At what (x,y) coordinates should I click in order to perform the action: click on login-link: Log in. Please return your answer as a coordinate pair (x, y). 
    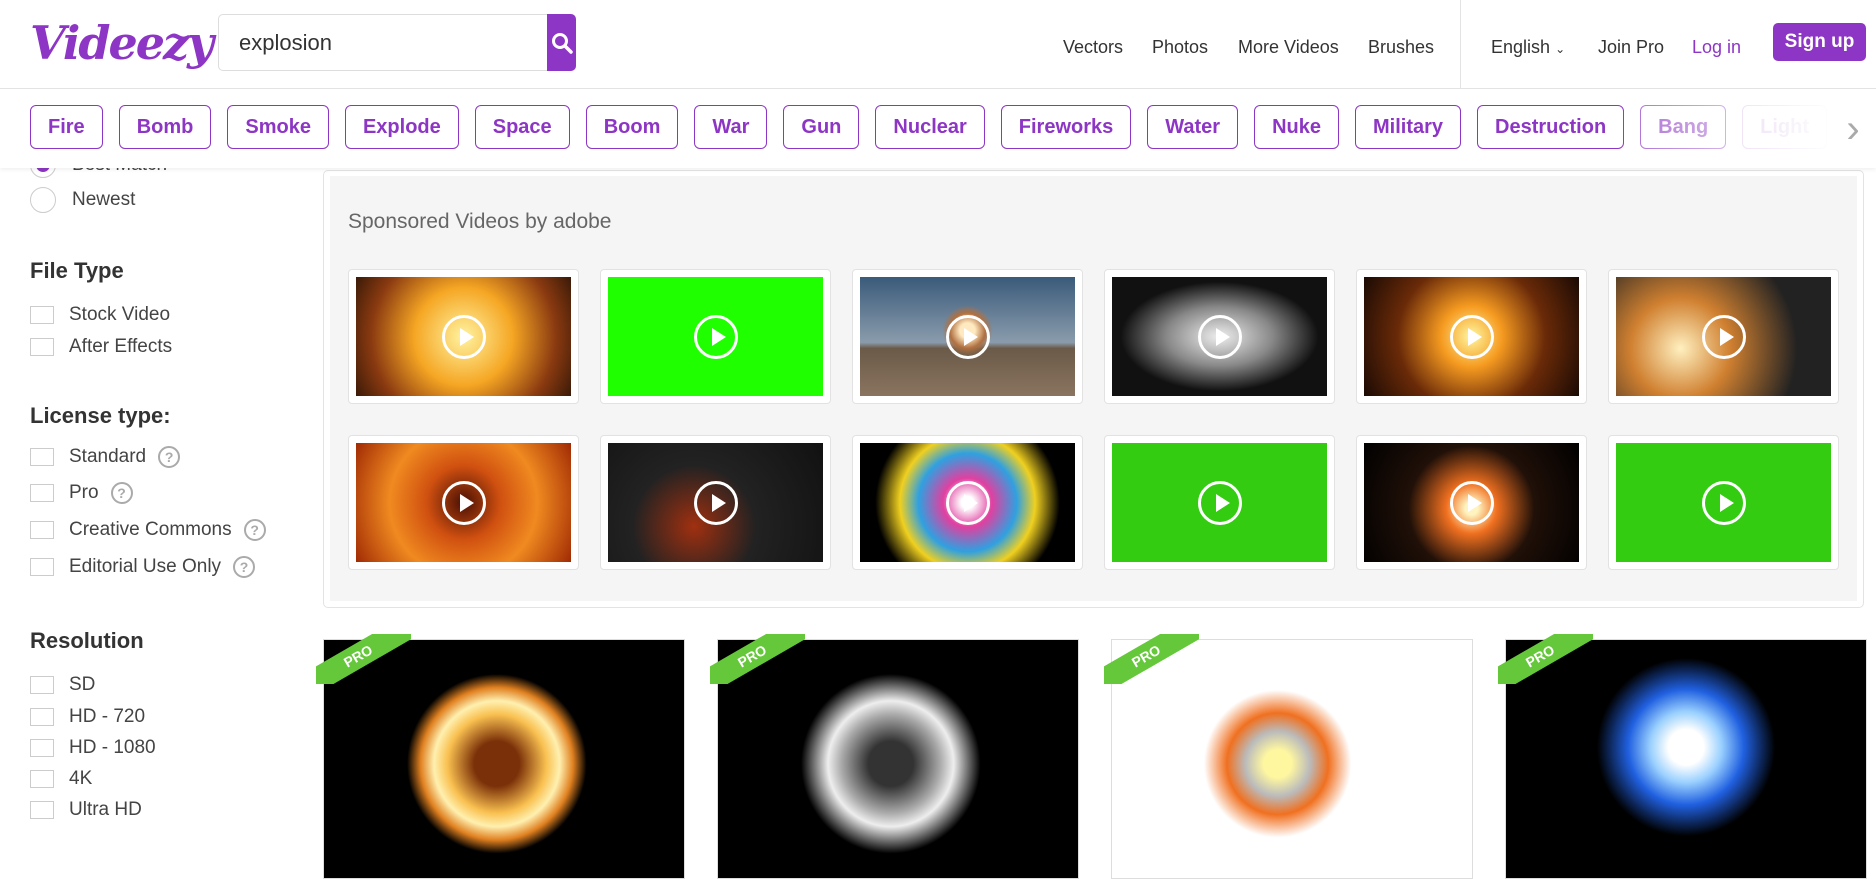
    Looking at the image, I should click on (1716, 47).